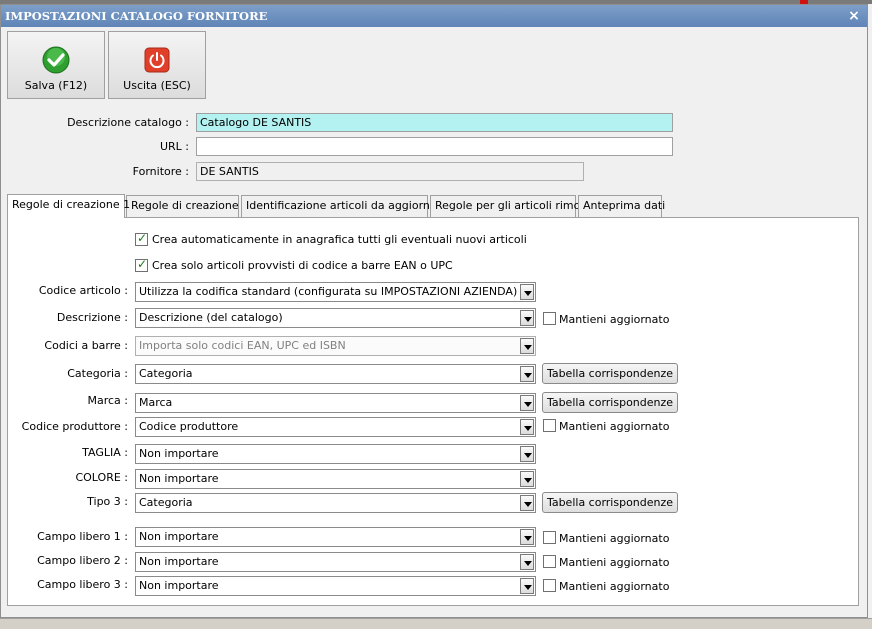 This screenshot has height=629, width=872. I want to click on save-label: Salva (F12), so click(56, 85).